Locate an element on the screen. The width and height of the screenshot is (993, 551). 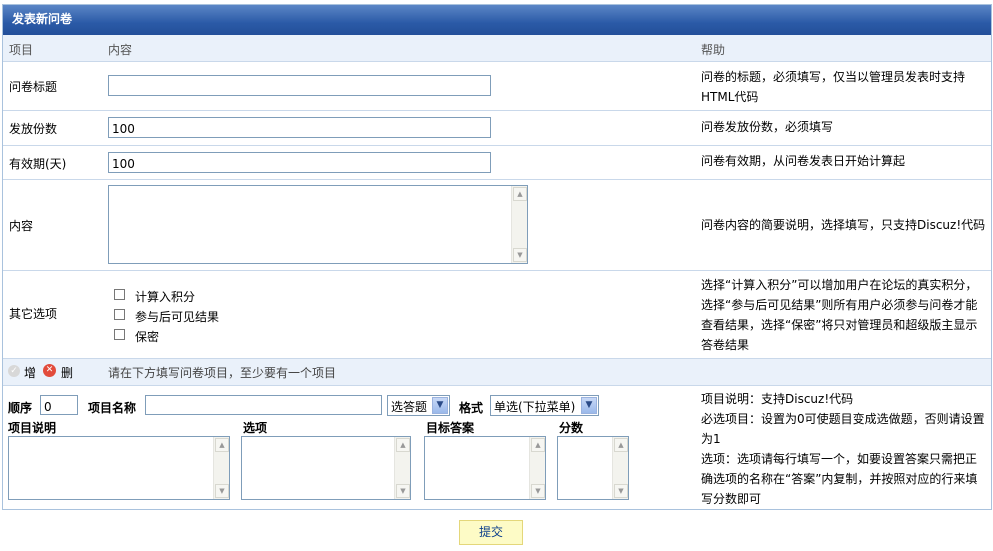
table-header: 项目 内容 帮助 is located at coordinates (497, 48).